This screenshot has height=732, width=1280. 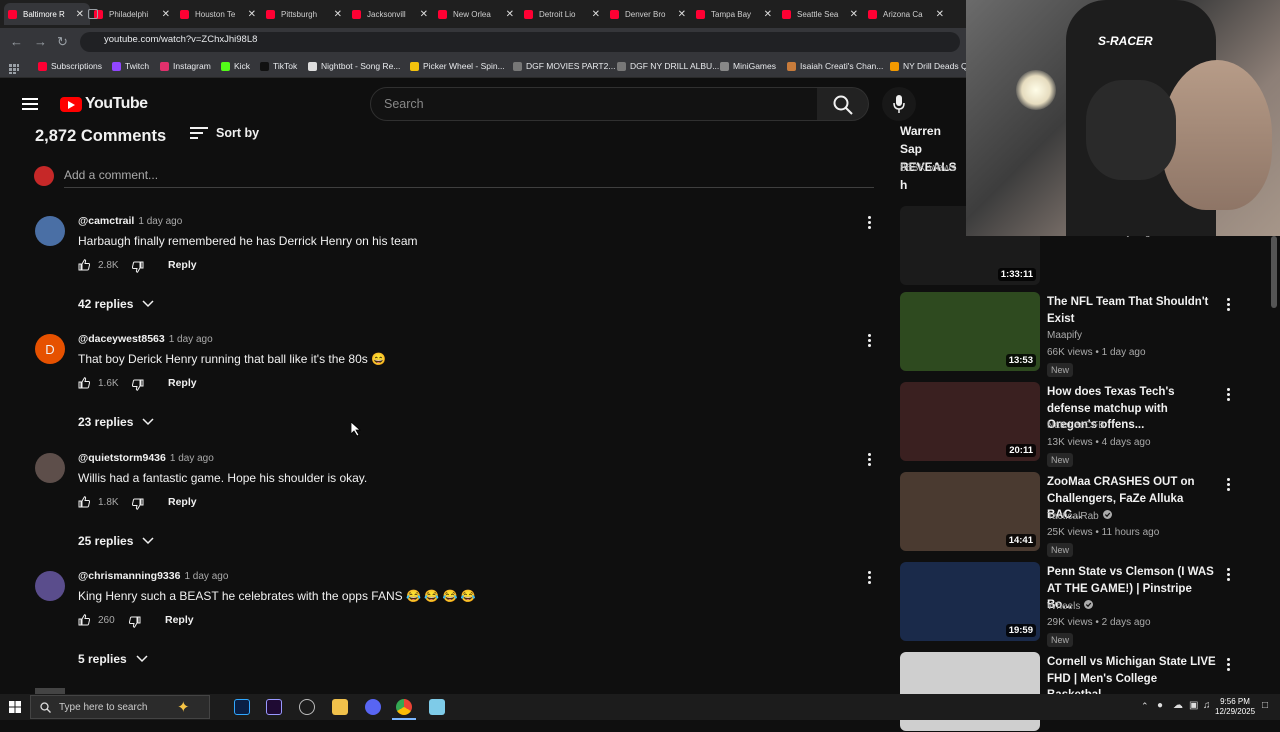 What do you see at coordinates (1064, 335) in the screenshot?
I see `video-channel: Maapify` at bounding box center [1064, 335].